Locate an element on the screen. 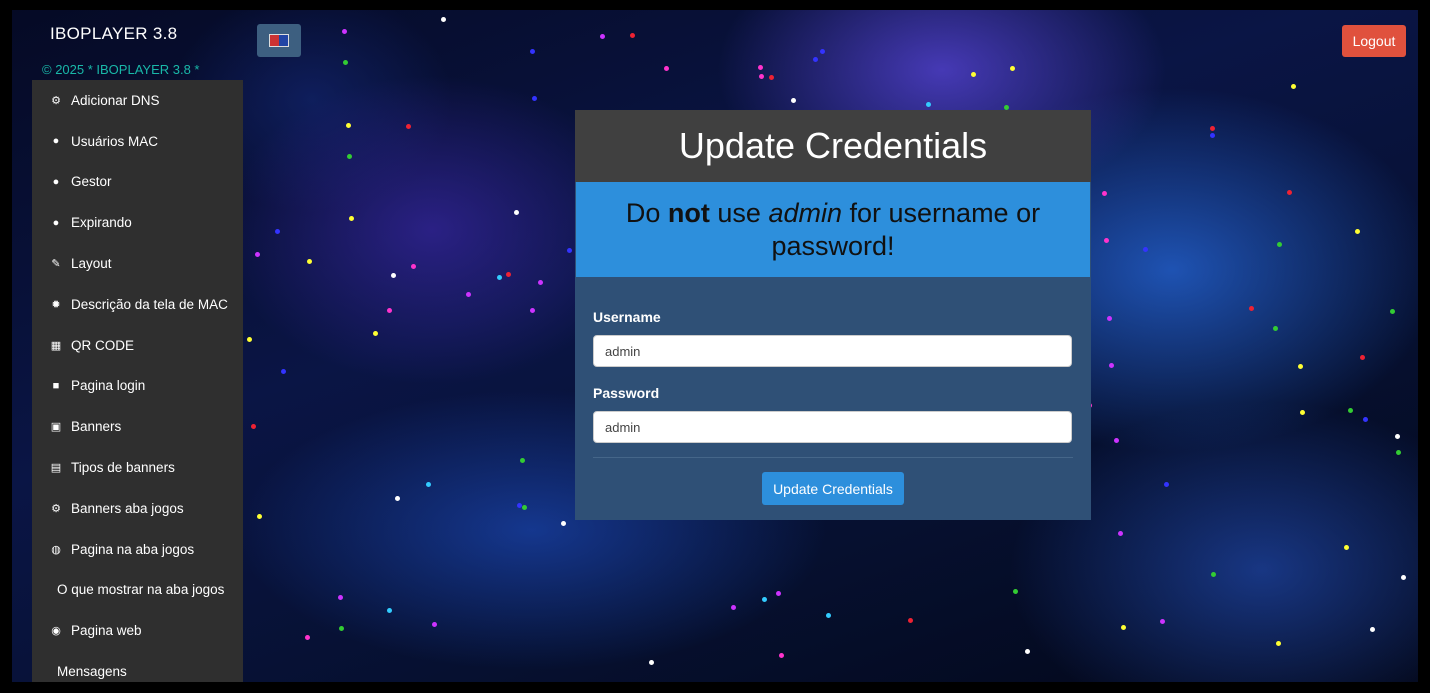 The height and width of the screenshot is (693, 1430). password-label: Password is located at coordinates (626, 393).